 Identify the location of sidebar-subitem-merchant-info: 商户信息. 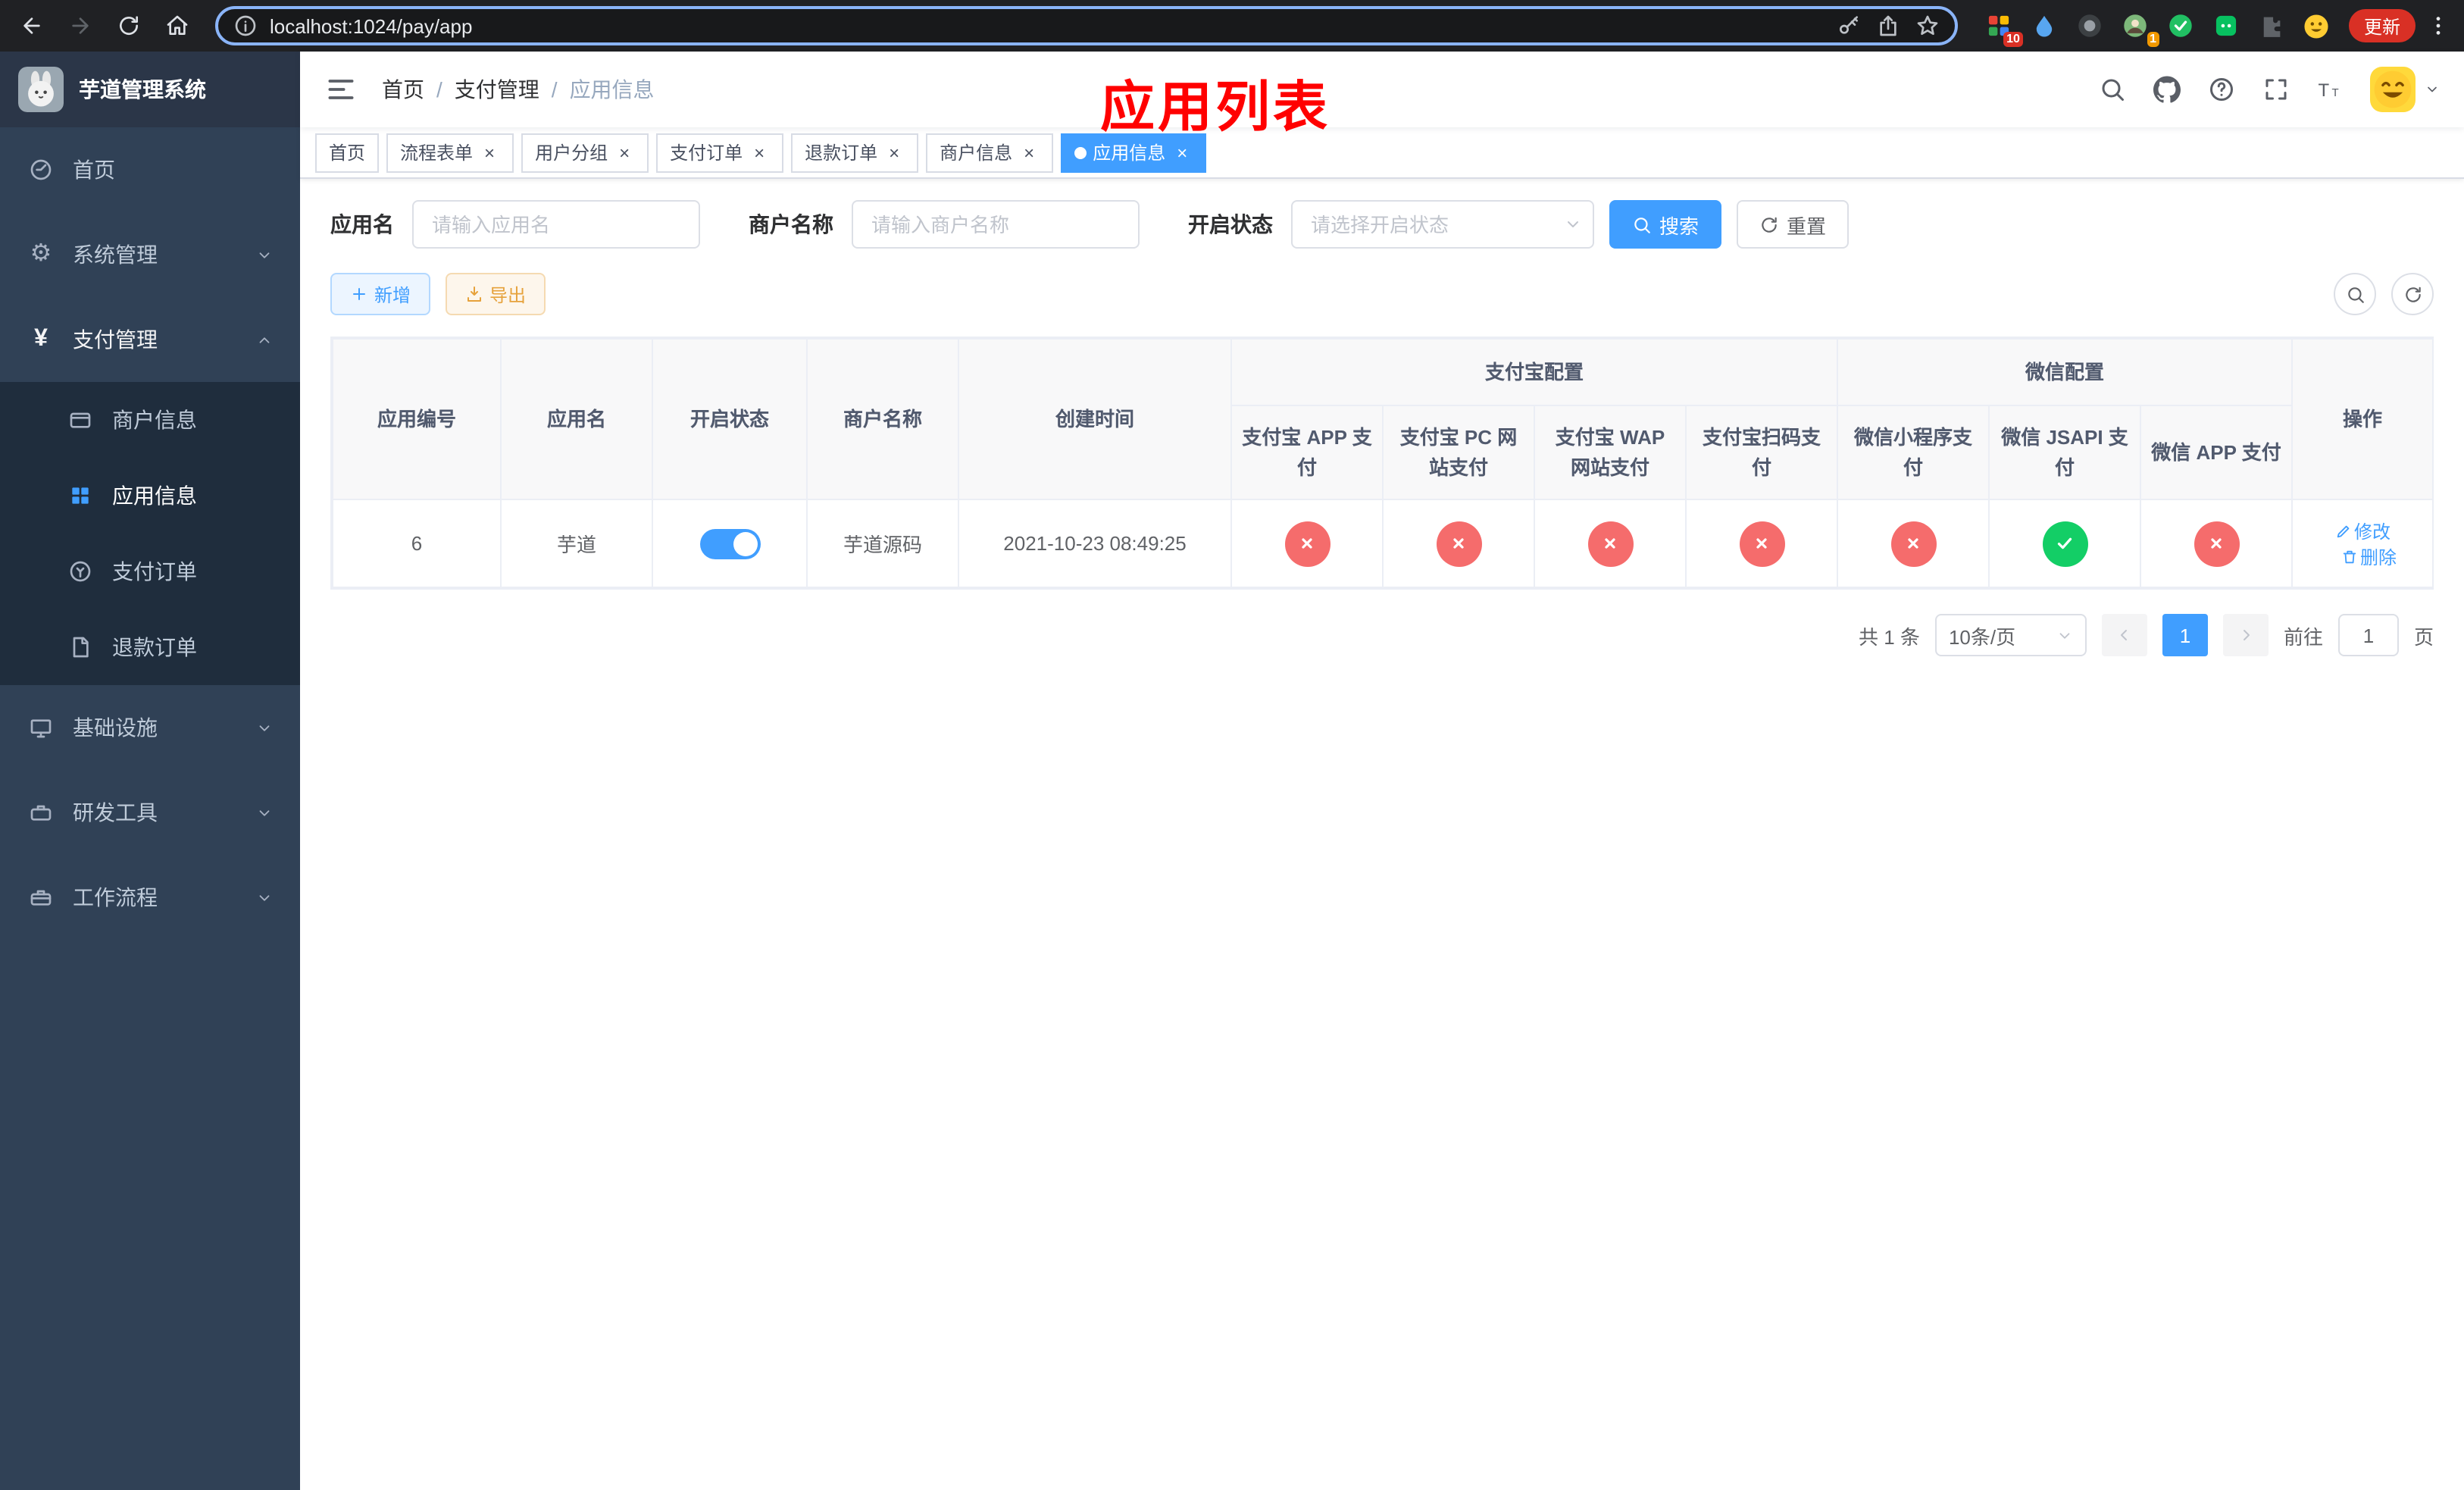
(150, 420).